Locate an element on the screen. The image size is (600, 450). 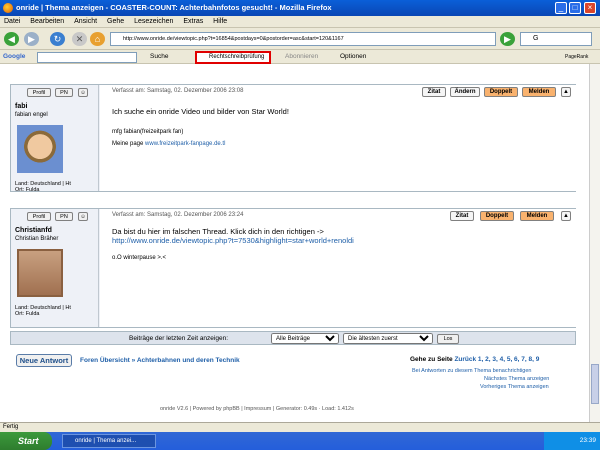
taskbar: Start onride | Thema anzei... 23:39 is located at coordinates (300, 441).